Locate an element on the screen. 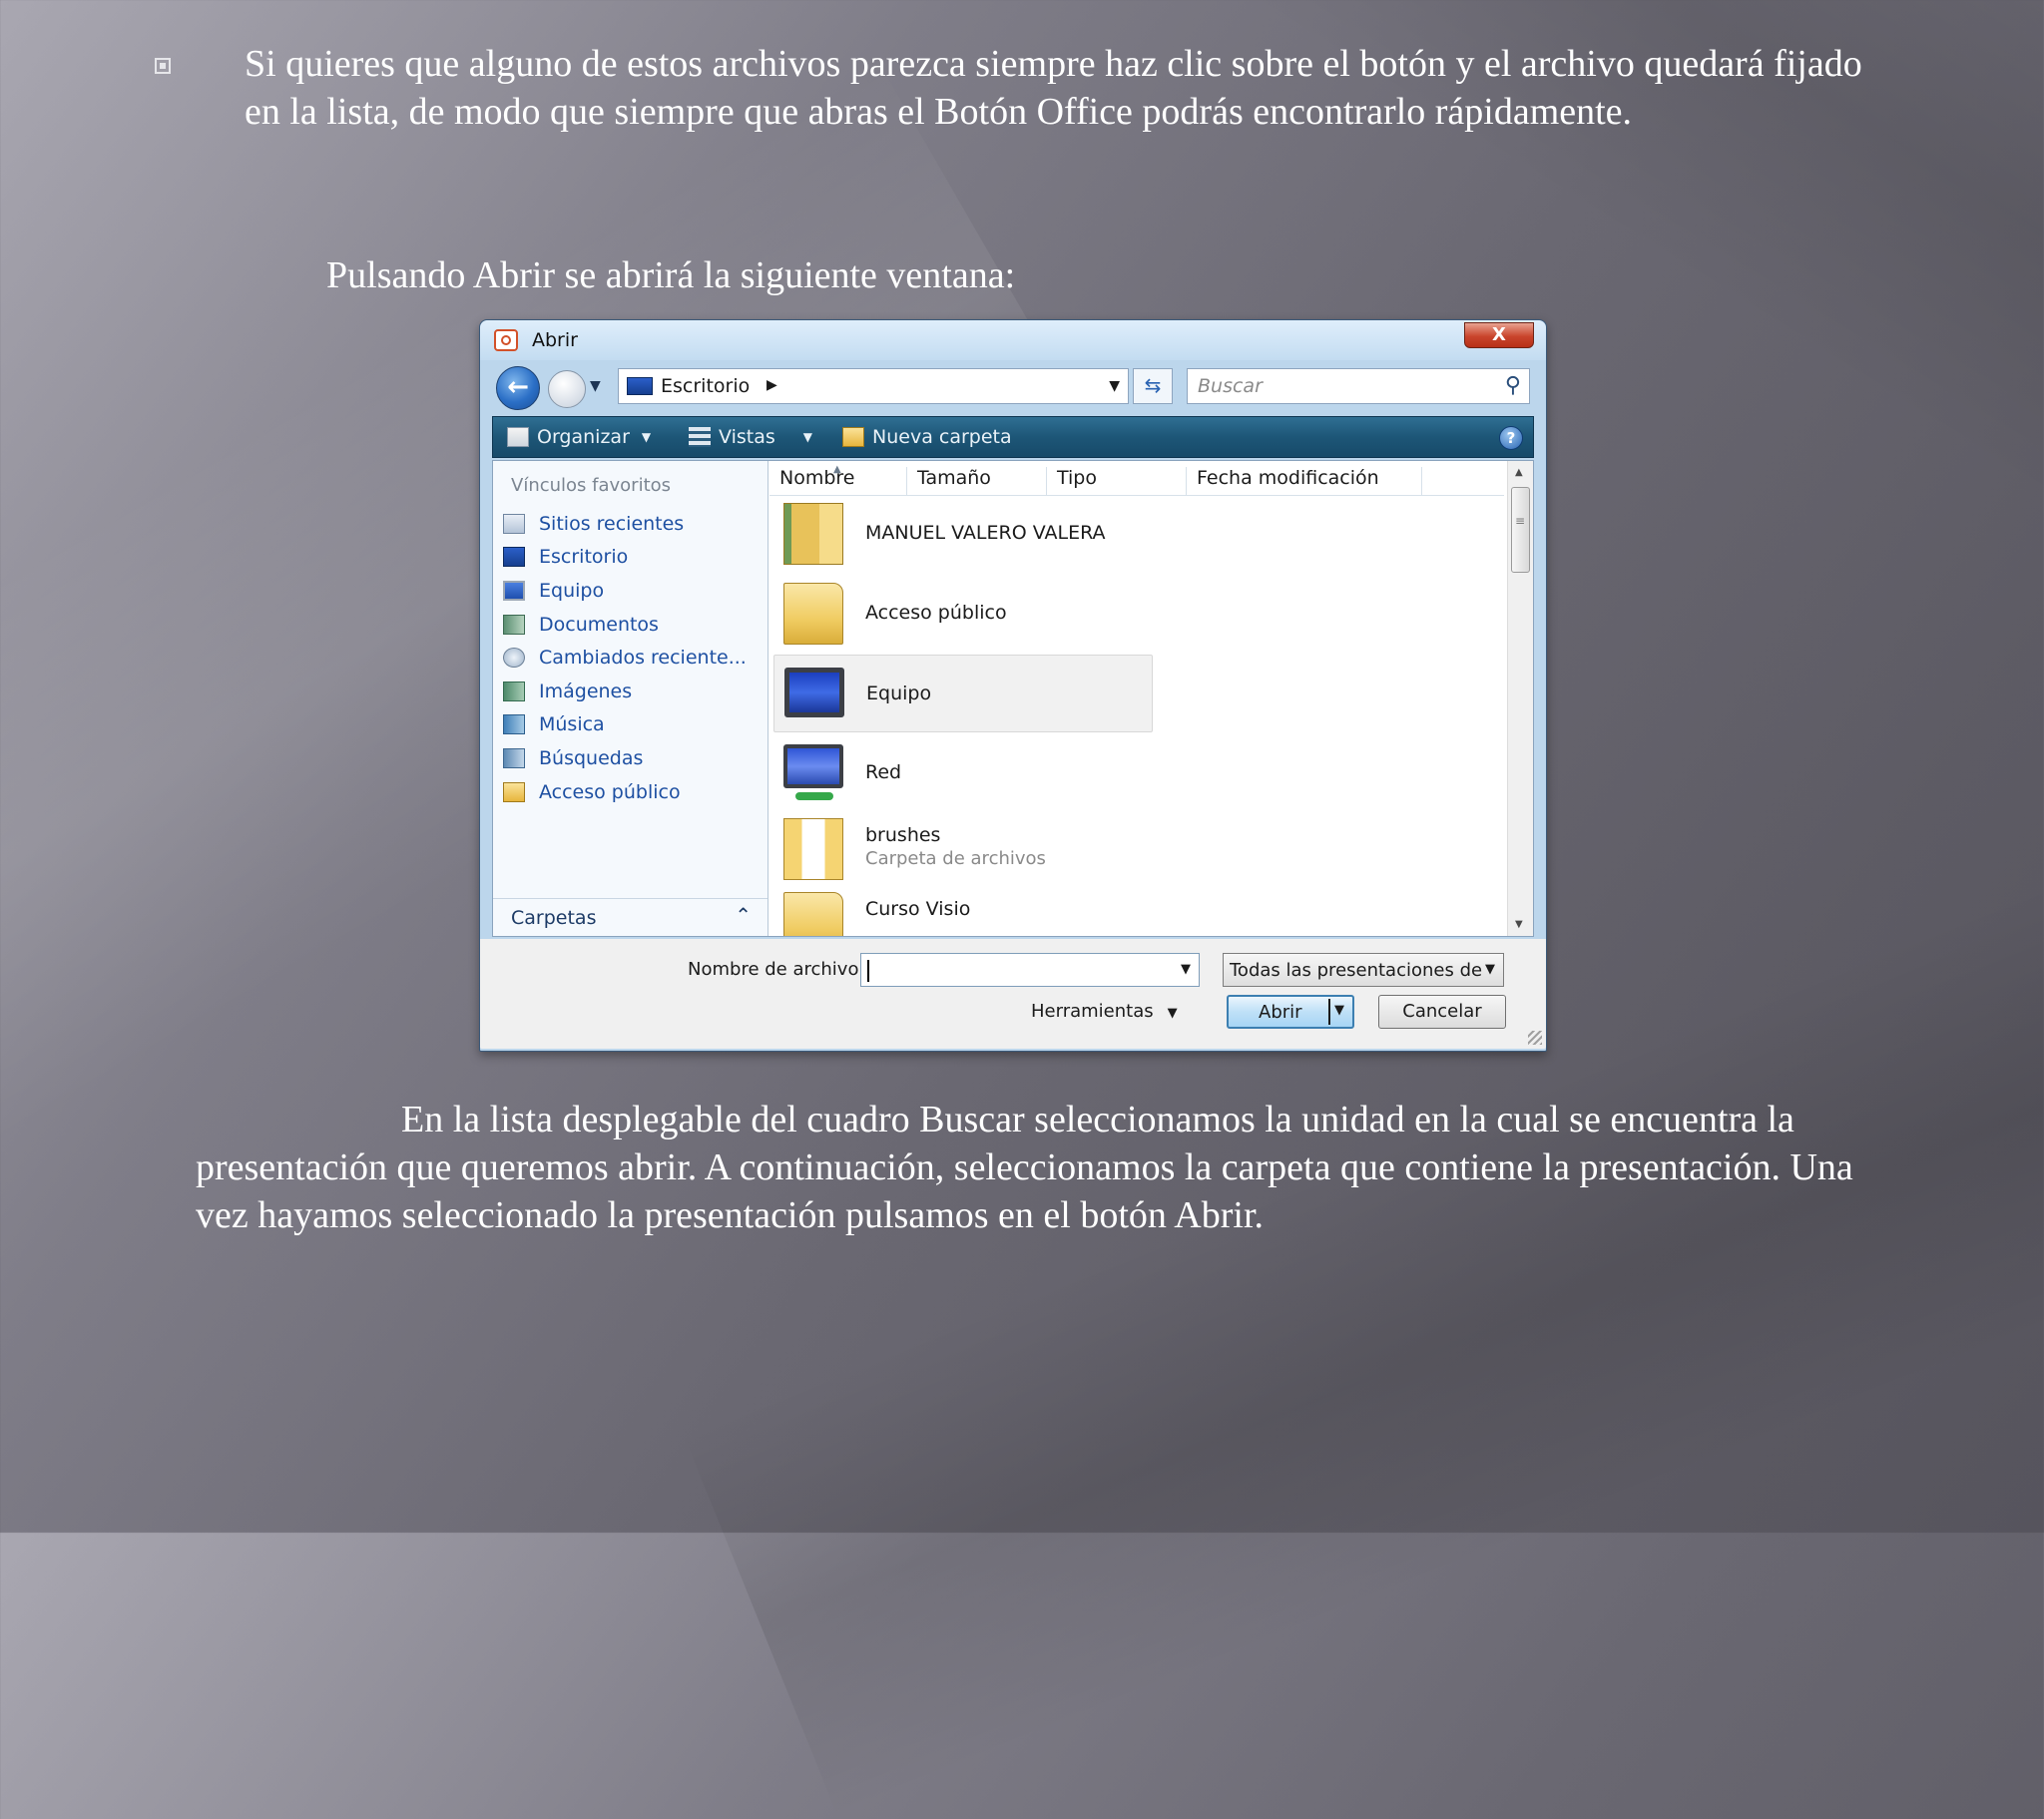  favorite-link-public: Acceso público is located at coordinates (631, 792).